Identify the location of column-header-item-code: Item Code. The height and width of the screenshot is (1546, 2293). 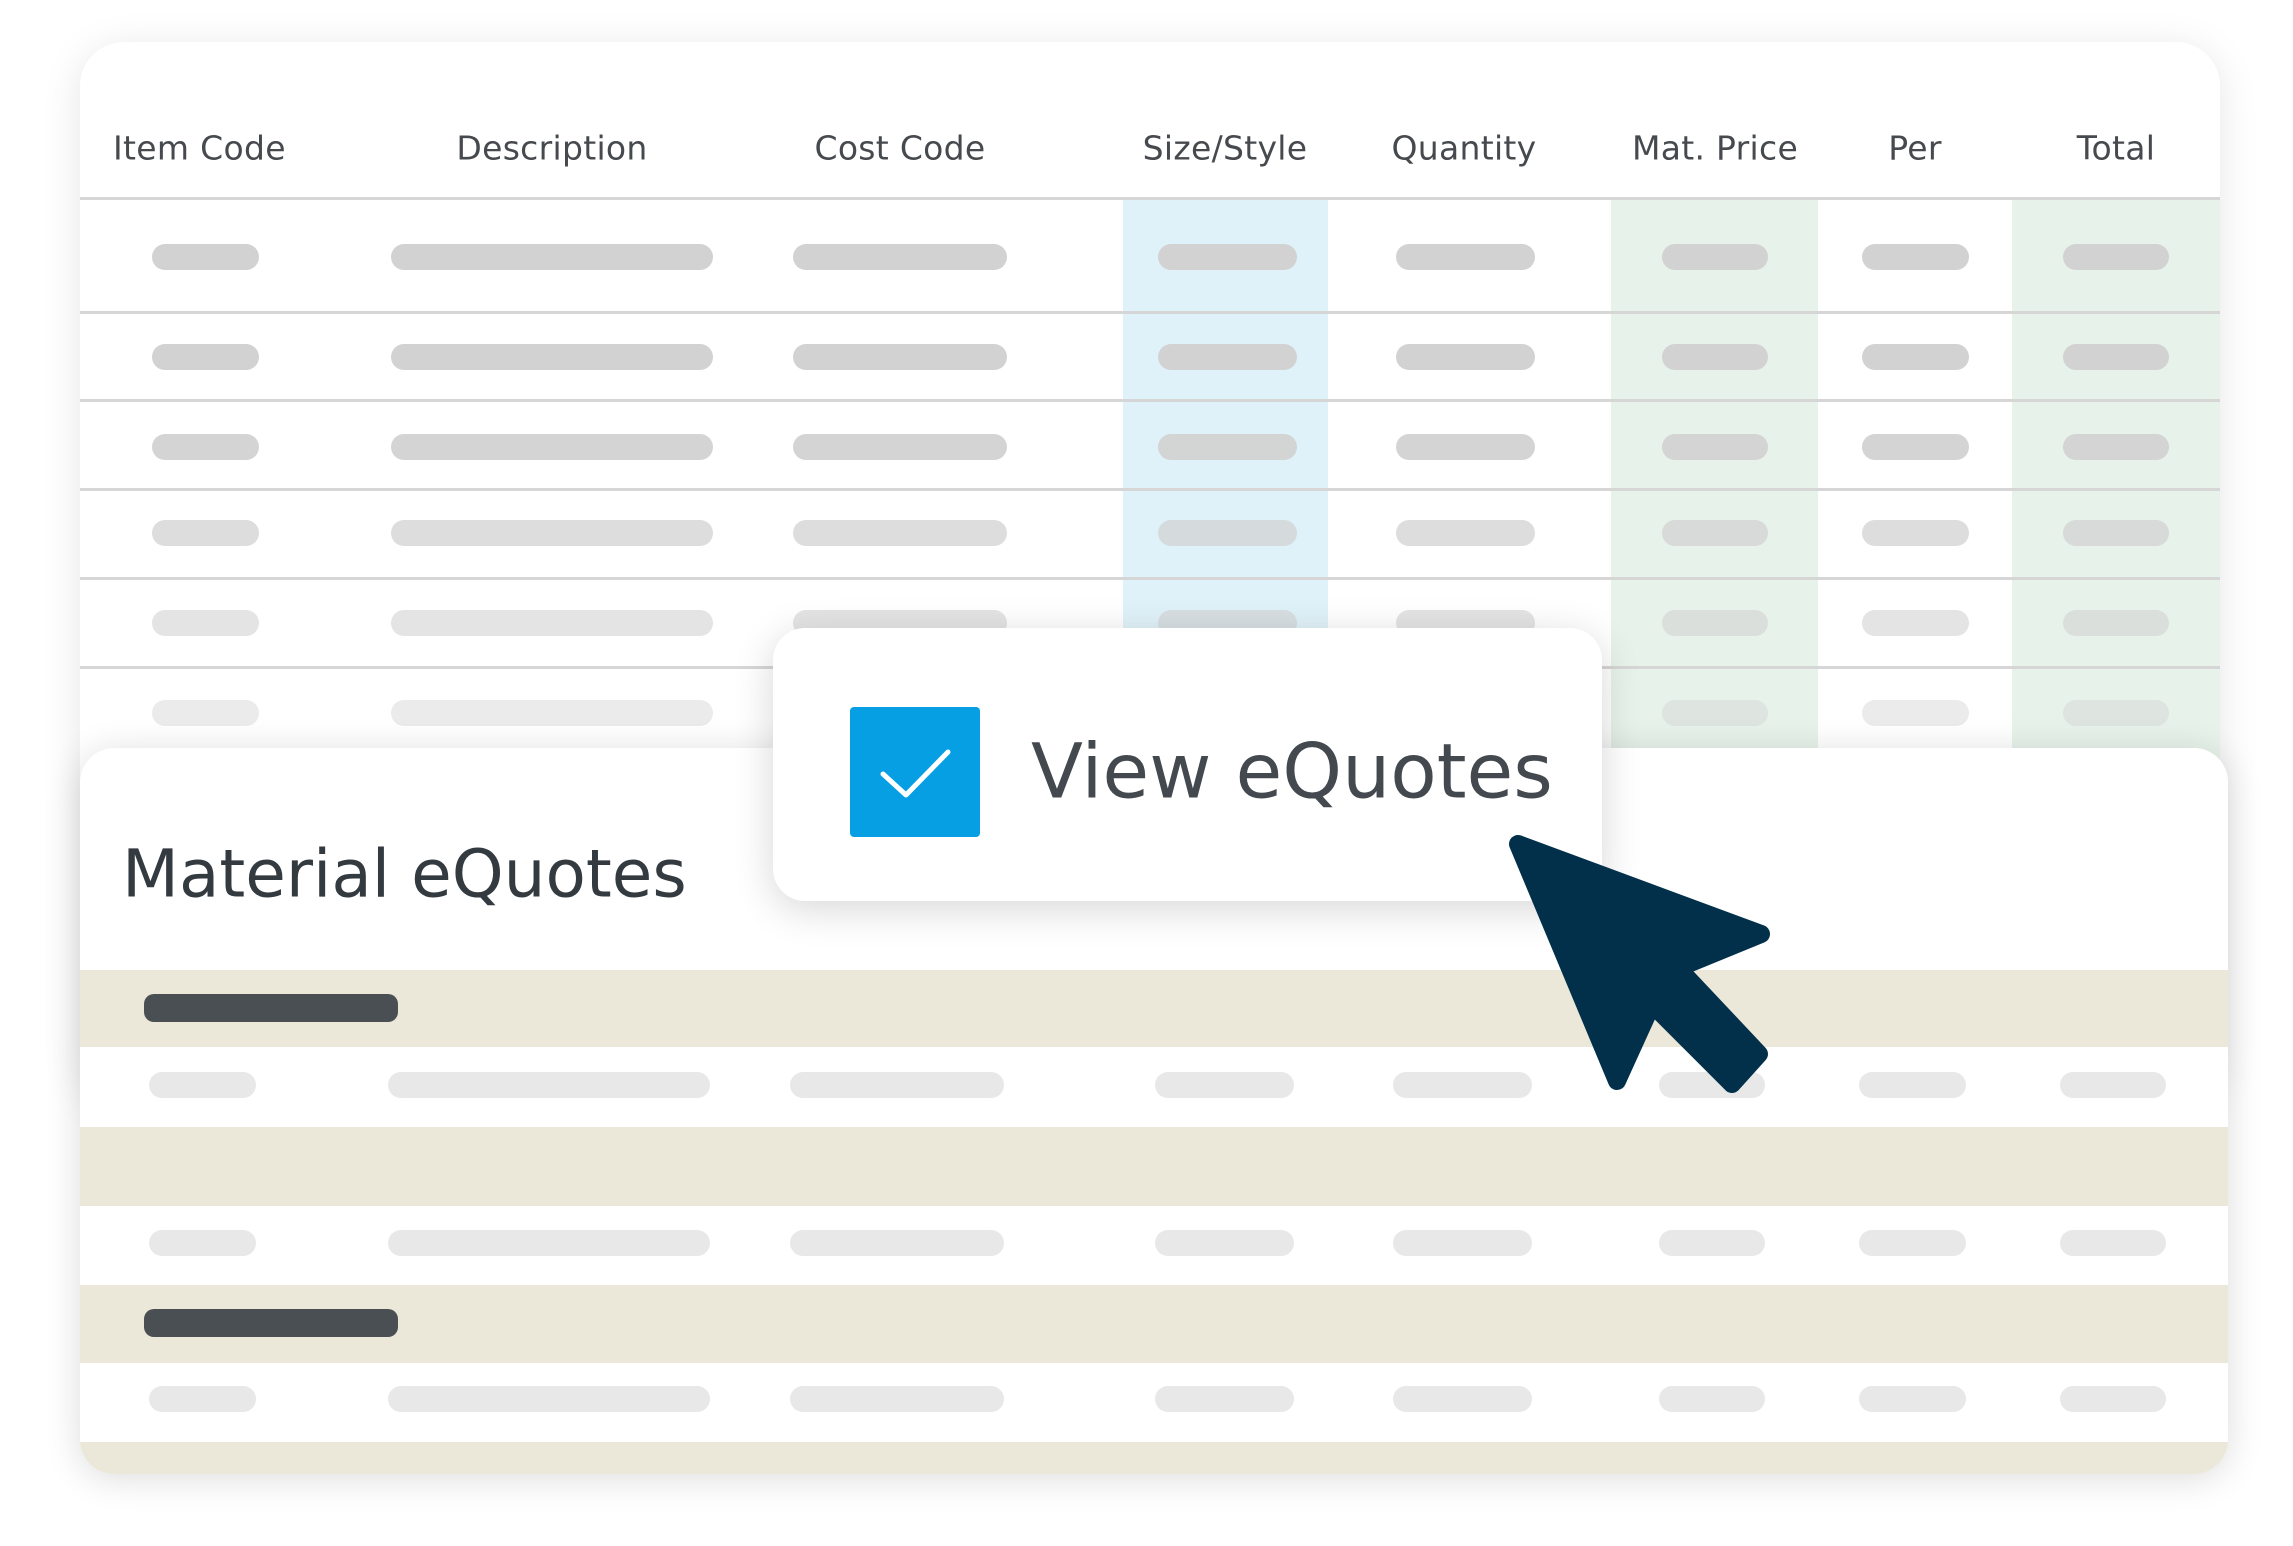
(199, 148).